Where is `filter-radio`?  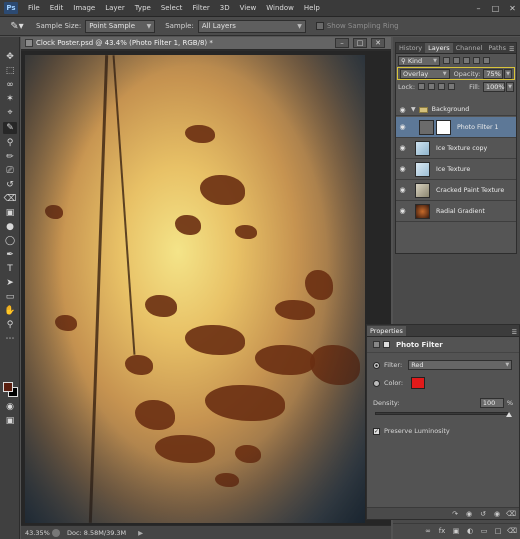 filter-radio is located at coordinates (376, 365).